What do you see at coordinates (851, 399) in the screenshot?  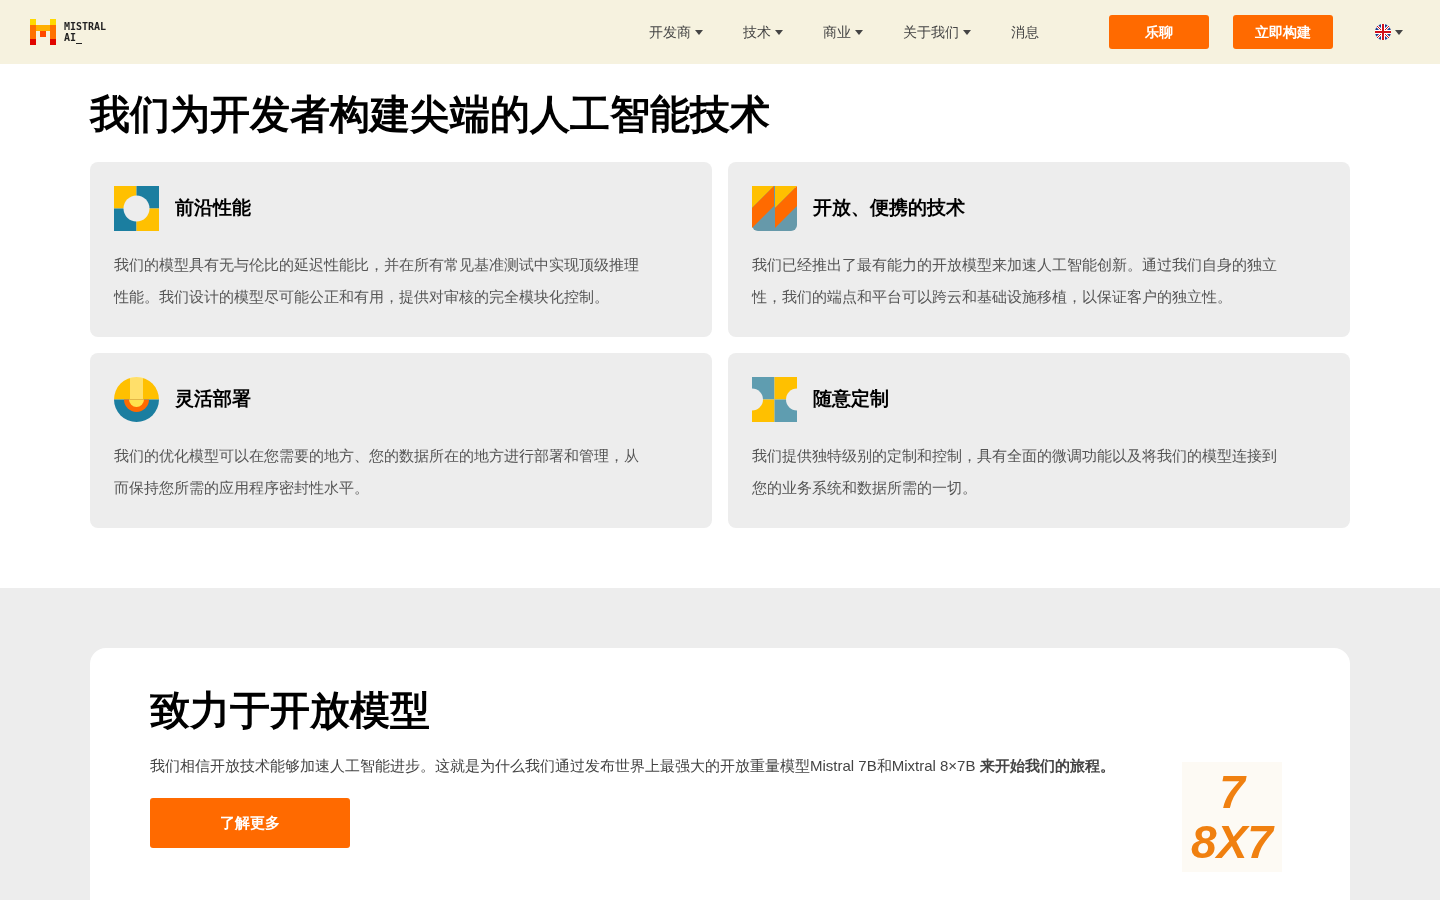 I see `feature-title: 随意定制` at bounding box center [851, 399].